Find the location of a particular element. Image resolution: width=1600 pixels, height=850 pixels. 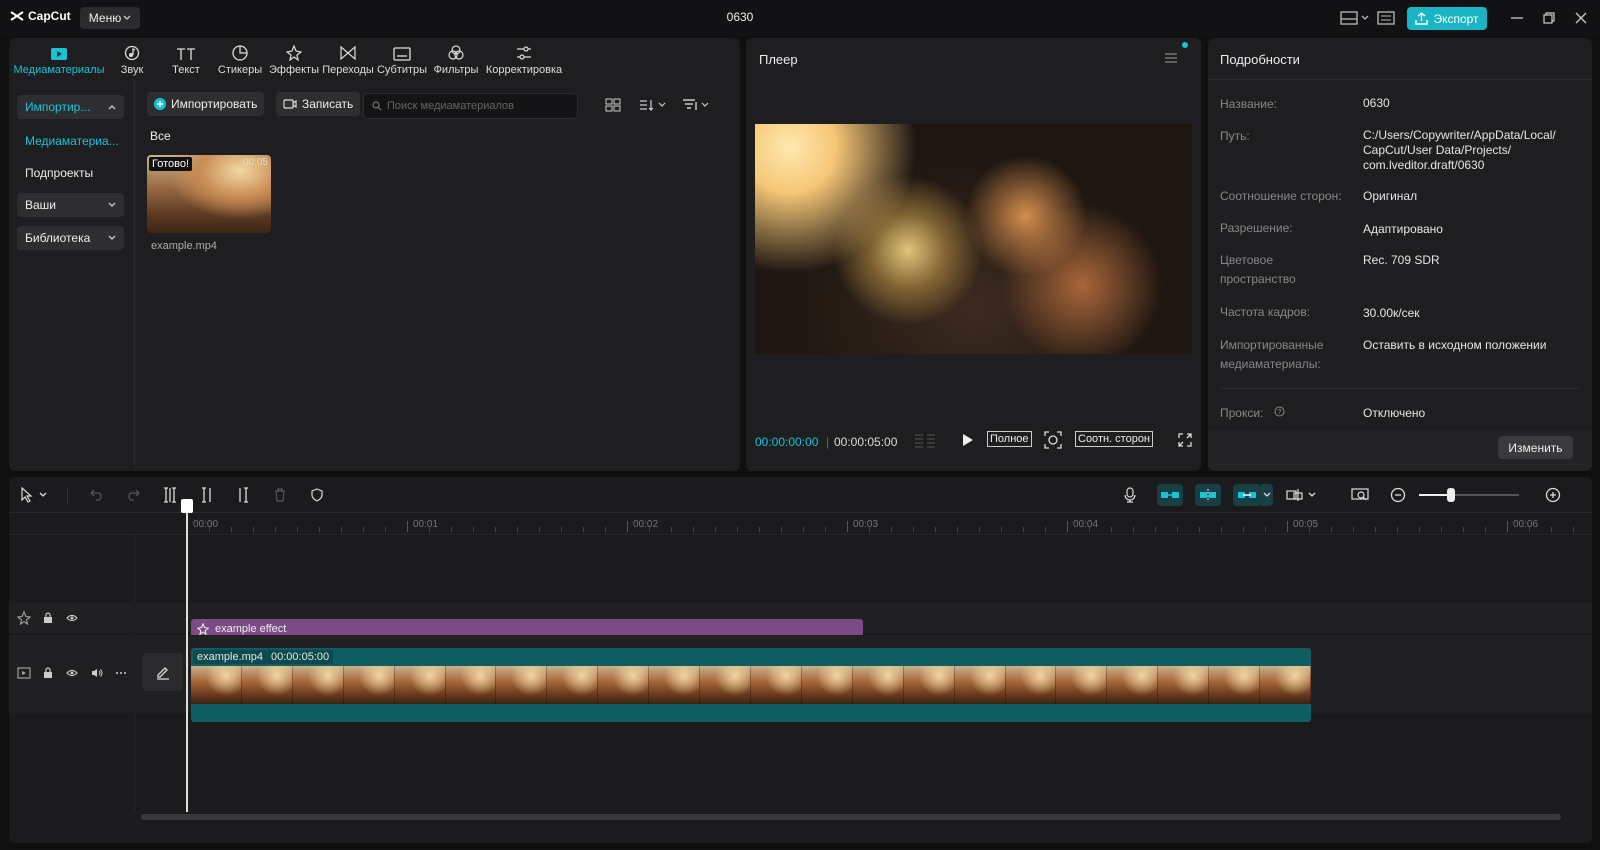

main-track-magnet-icon is located at coordinates (1170, 495).